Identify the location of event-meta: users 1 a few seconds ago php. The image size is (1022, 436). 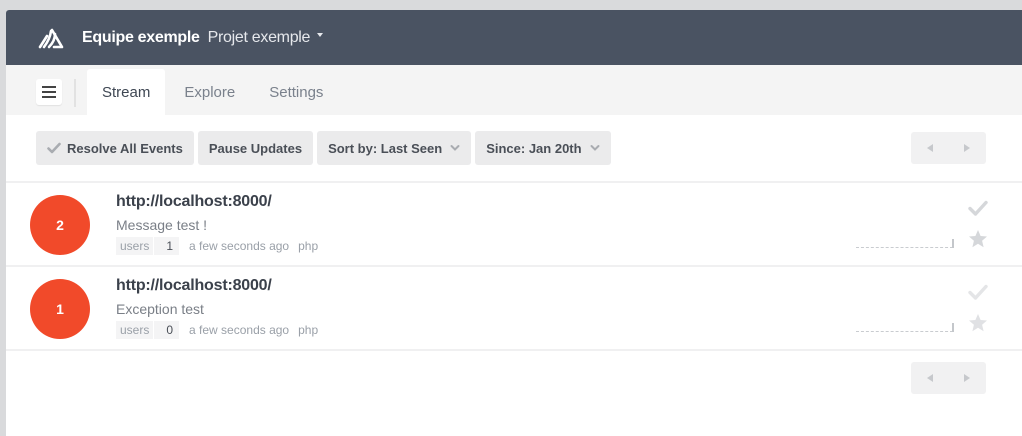
(217, 246).